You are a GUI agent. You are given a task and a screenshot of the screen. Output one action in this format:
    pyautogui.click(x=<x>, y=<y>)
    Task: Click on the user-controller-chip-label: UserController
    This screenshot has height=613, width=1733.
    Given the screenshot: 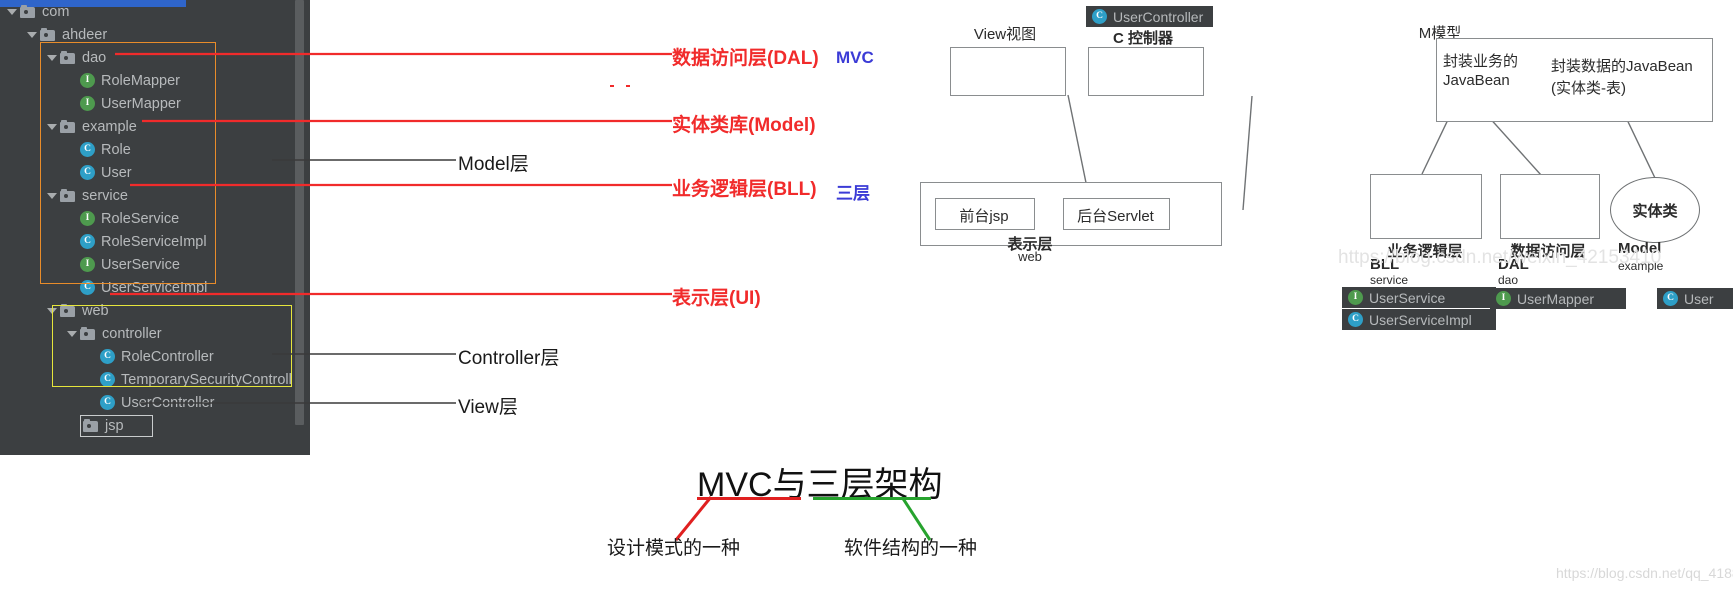 What is the action you would take?
    pyautogui.click(x=1158, y=16)
    